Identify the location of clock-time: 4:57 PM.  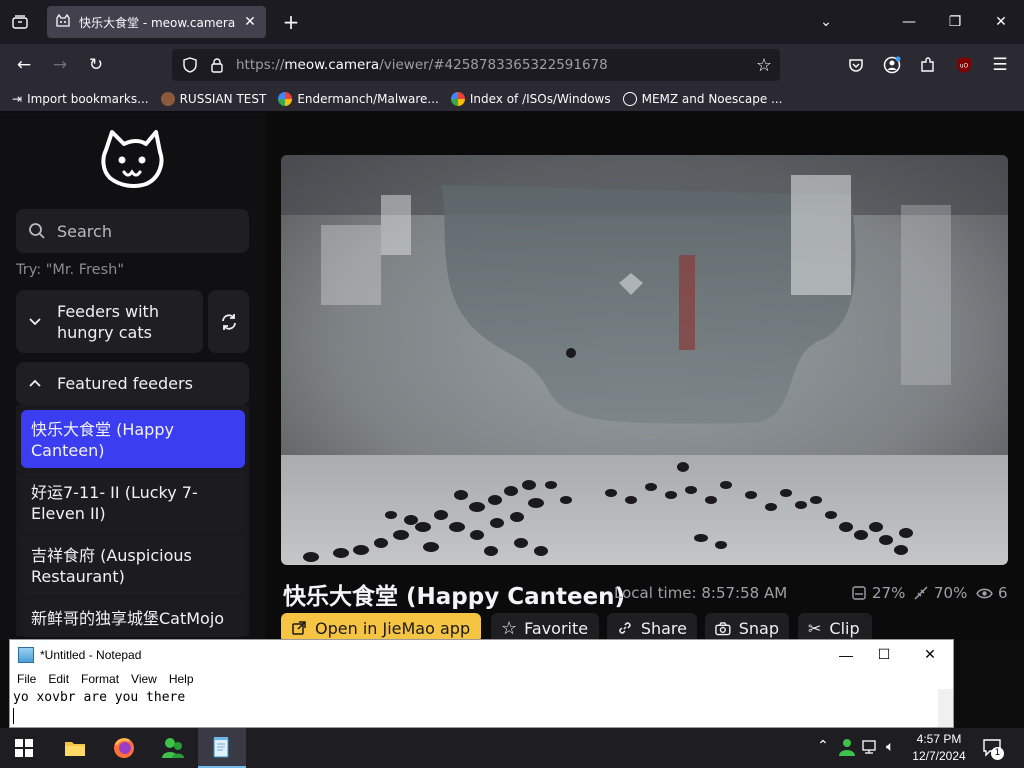
(939, 739).